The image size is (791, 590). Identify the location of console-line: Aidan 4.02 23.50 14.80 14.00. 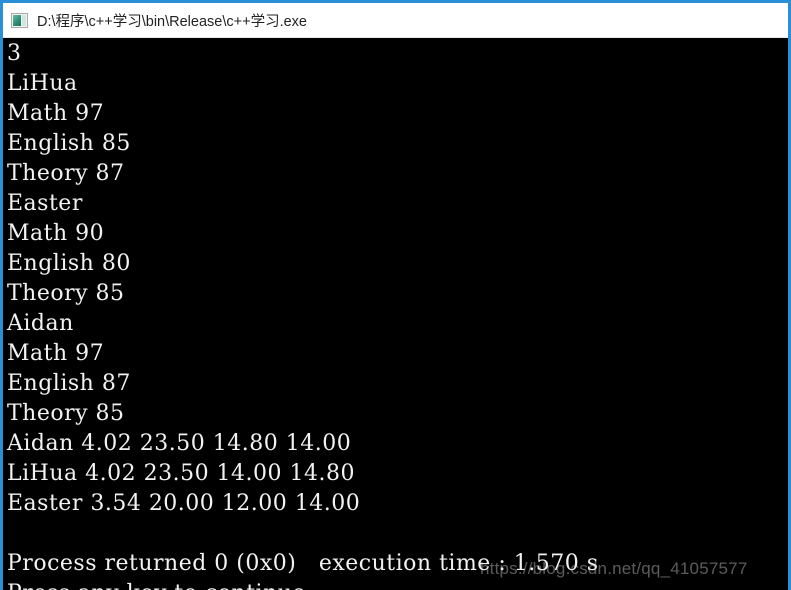
(179, 443).